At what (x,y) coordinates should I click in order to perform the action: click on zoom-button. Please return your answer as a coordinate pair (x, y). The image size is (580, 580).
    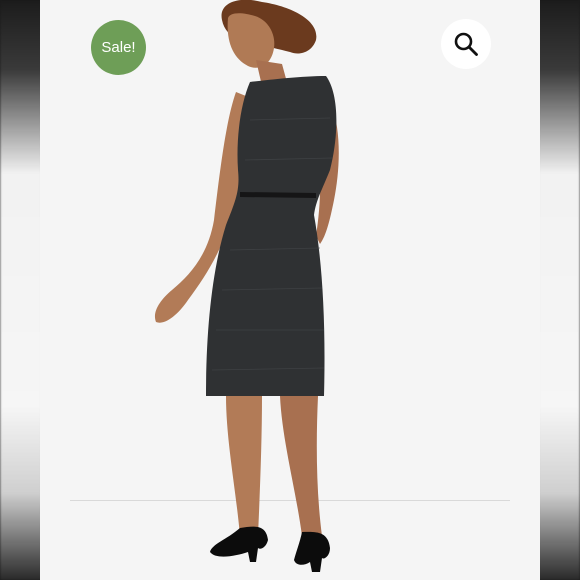
    Looking at the image, I should click on (466, 44).